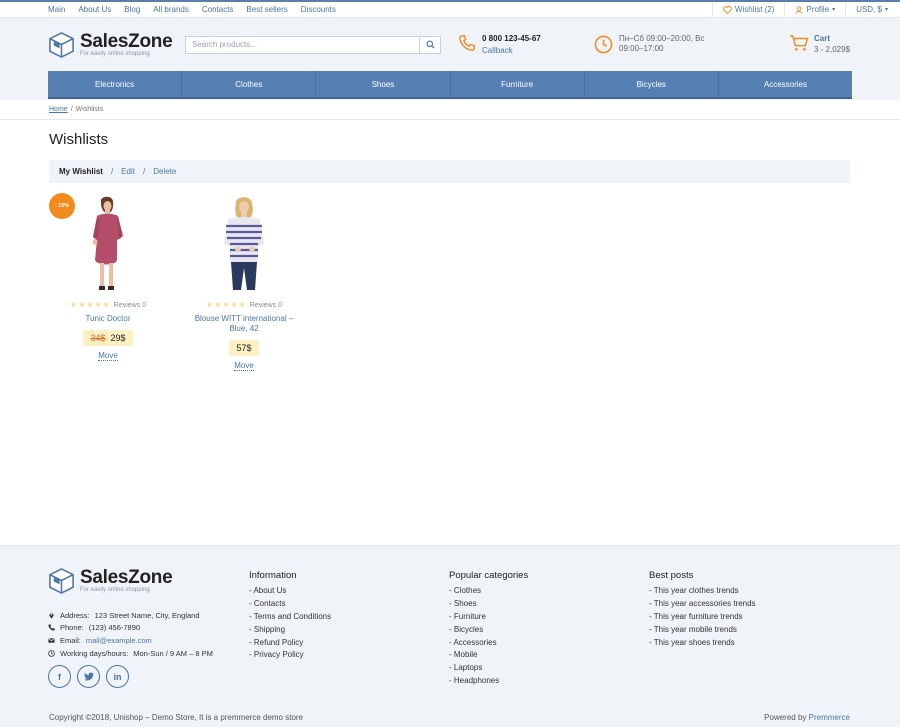  I want to click on phone-number: 0 800 123-45-67, so click(511, 38).